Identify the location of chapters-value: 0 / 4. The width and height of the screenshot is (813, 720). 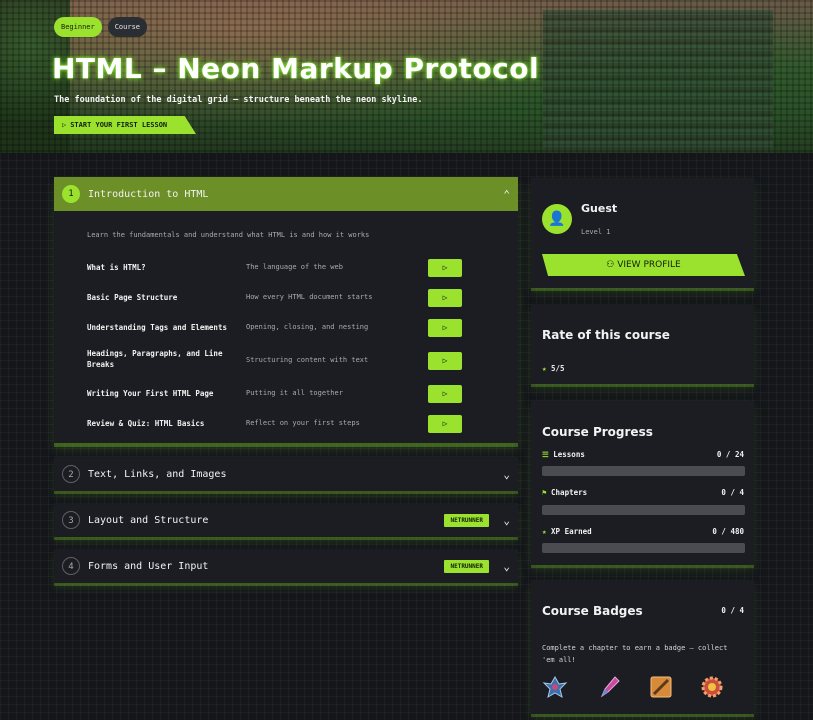
(732, 492).